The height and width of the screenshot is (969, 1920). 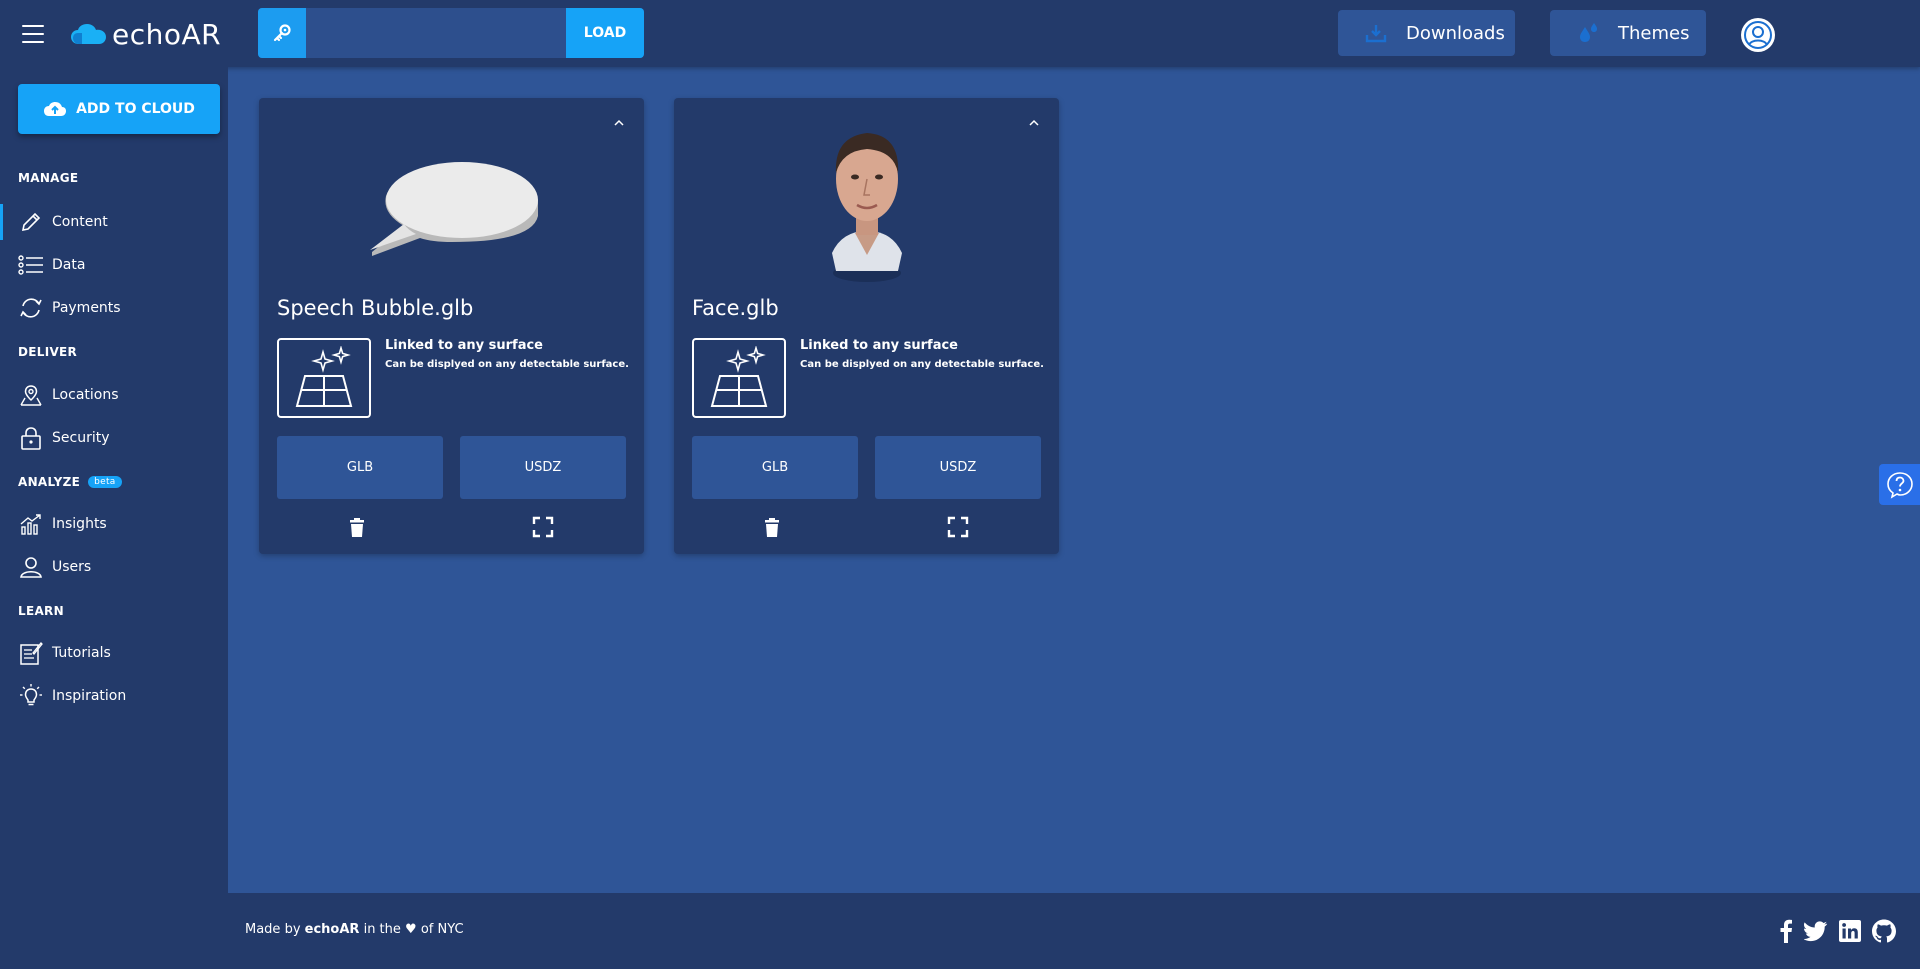 What do you see at coordinates (960, 33) in the screenshot?
I see `top-bar: echoAR LOAD Downloads Themes` at bounding box center [960, 33].